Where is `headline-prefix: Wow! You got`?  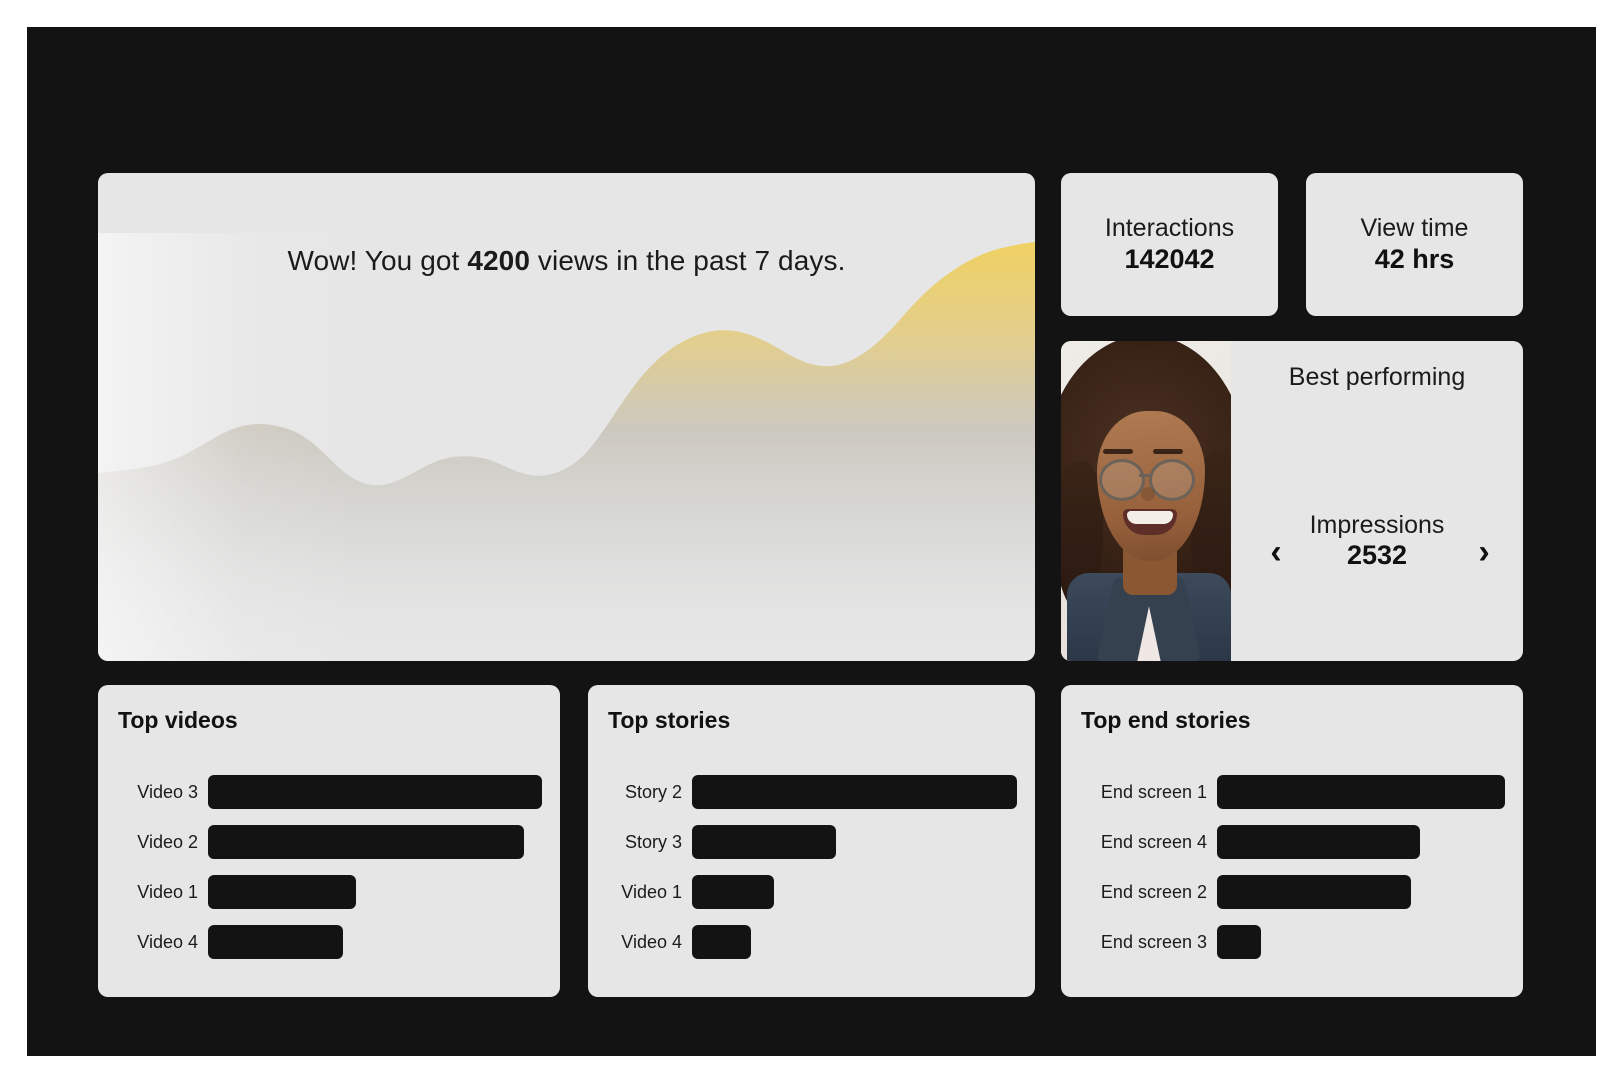 headline-prefix: Wow! You got is located at coordinates (377, 260).